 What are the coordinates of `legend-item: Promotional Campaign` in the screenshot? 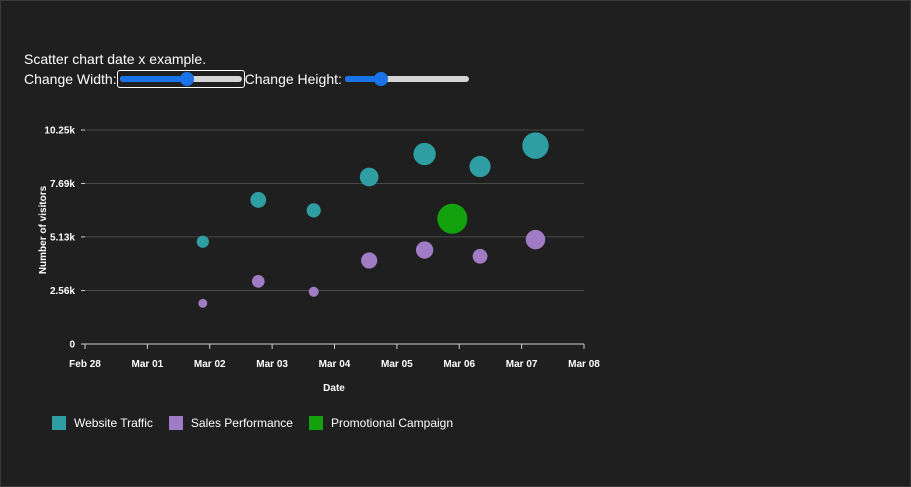 It's located at (381, 423).